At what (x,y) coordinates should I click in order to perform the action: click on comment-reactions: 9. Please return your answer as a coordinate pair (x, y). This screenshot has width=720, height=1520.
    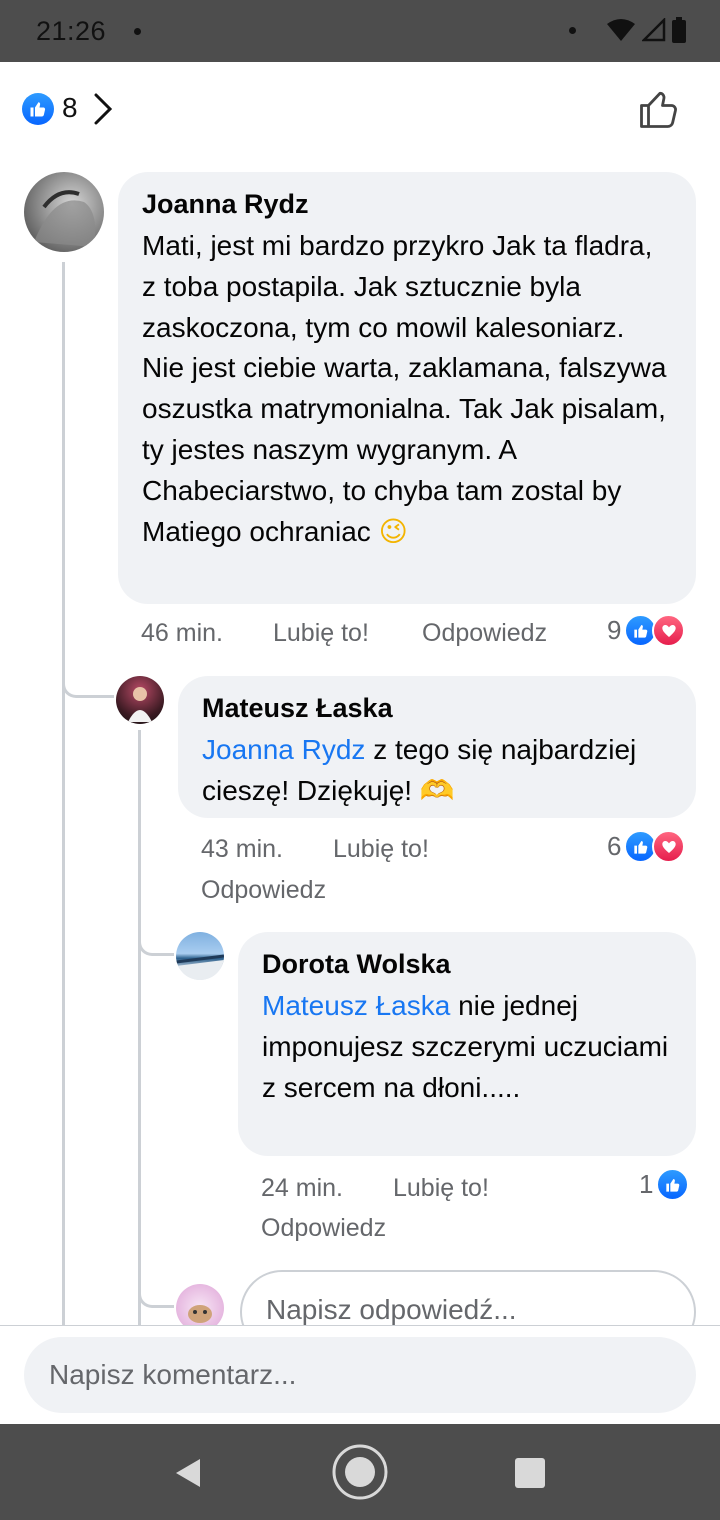
    Looking at the image, I should click on (646, 630).